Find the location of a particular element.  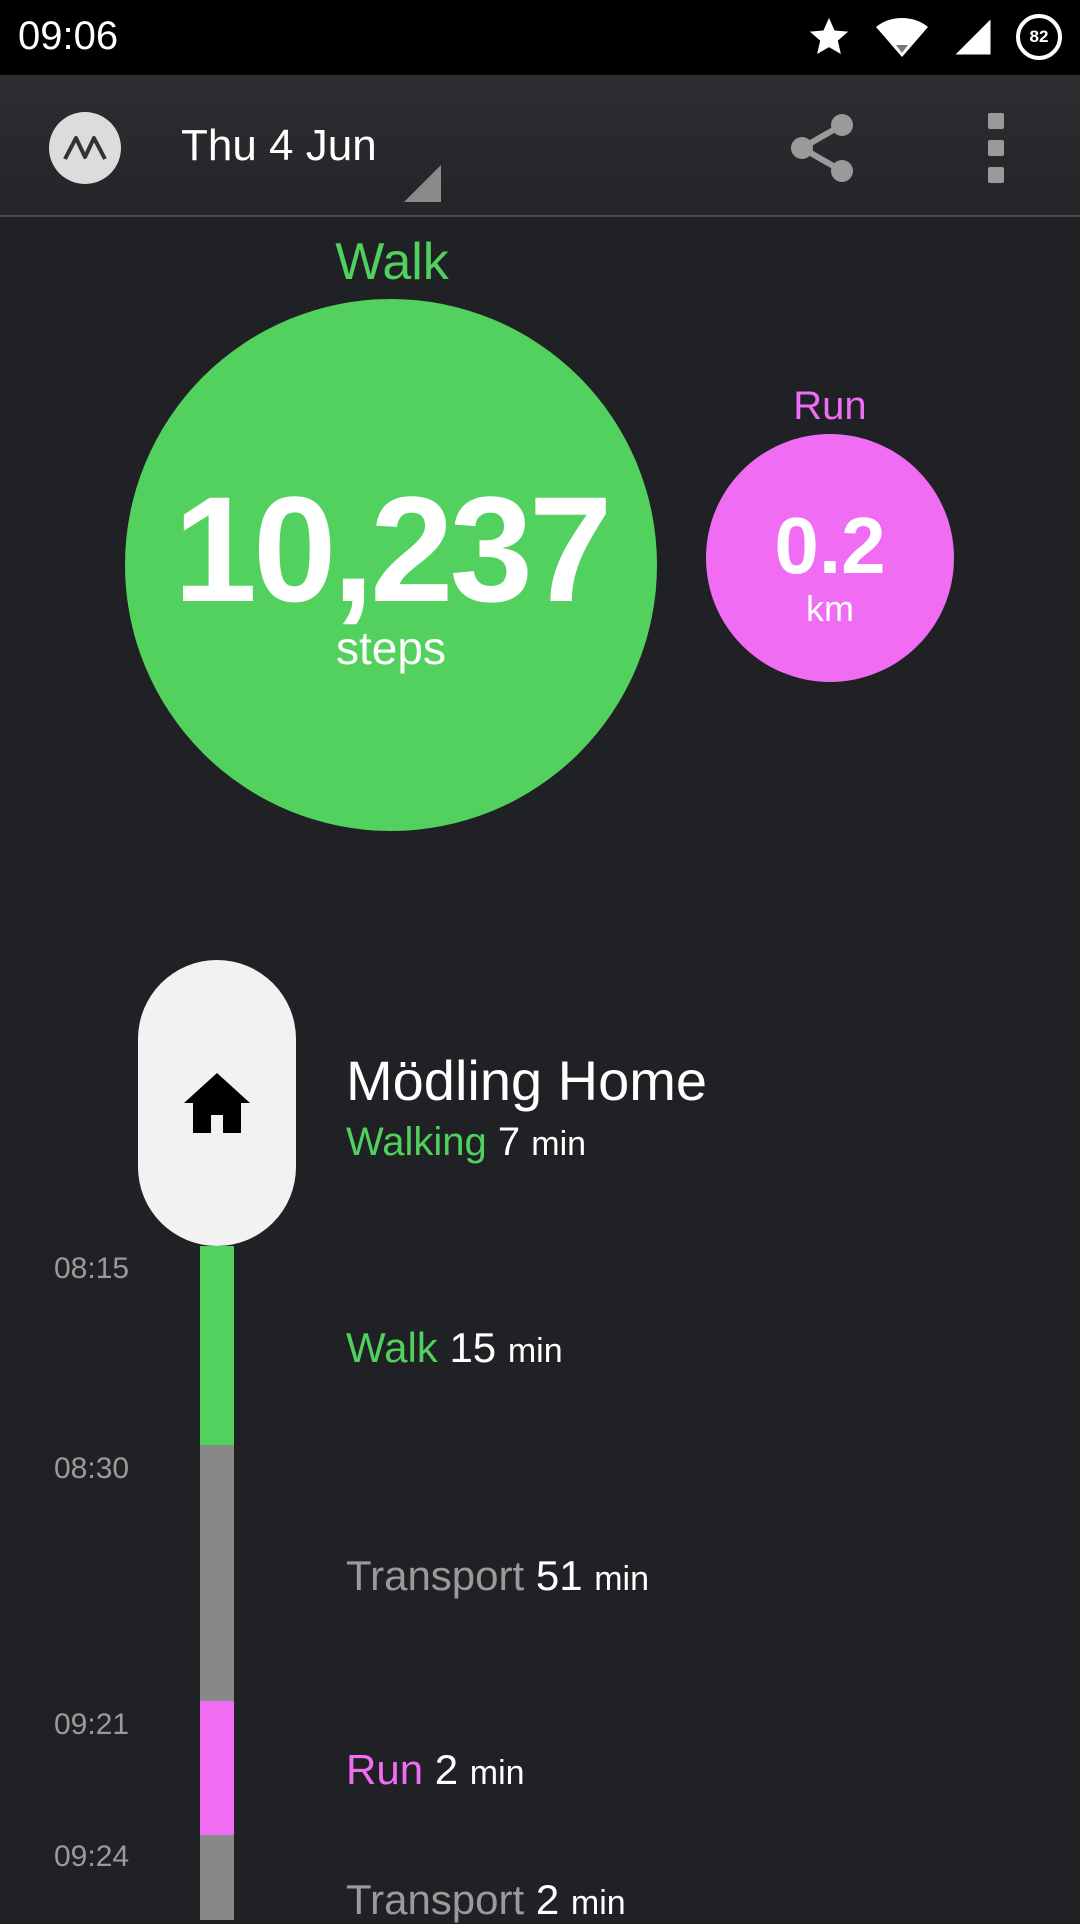

place-activity: Walking 7 min is located at coordinates (466, 1142).